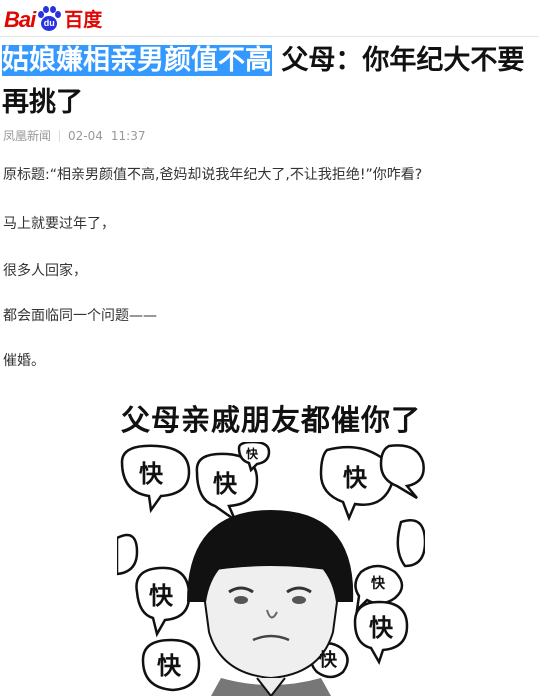  What do you see at coordinates (59, 224) in the screenshot?
I see `paragraph: 马上就要过年了，` at bounding box center [59, 224].